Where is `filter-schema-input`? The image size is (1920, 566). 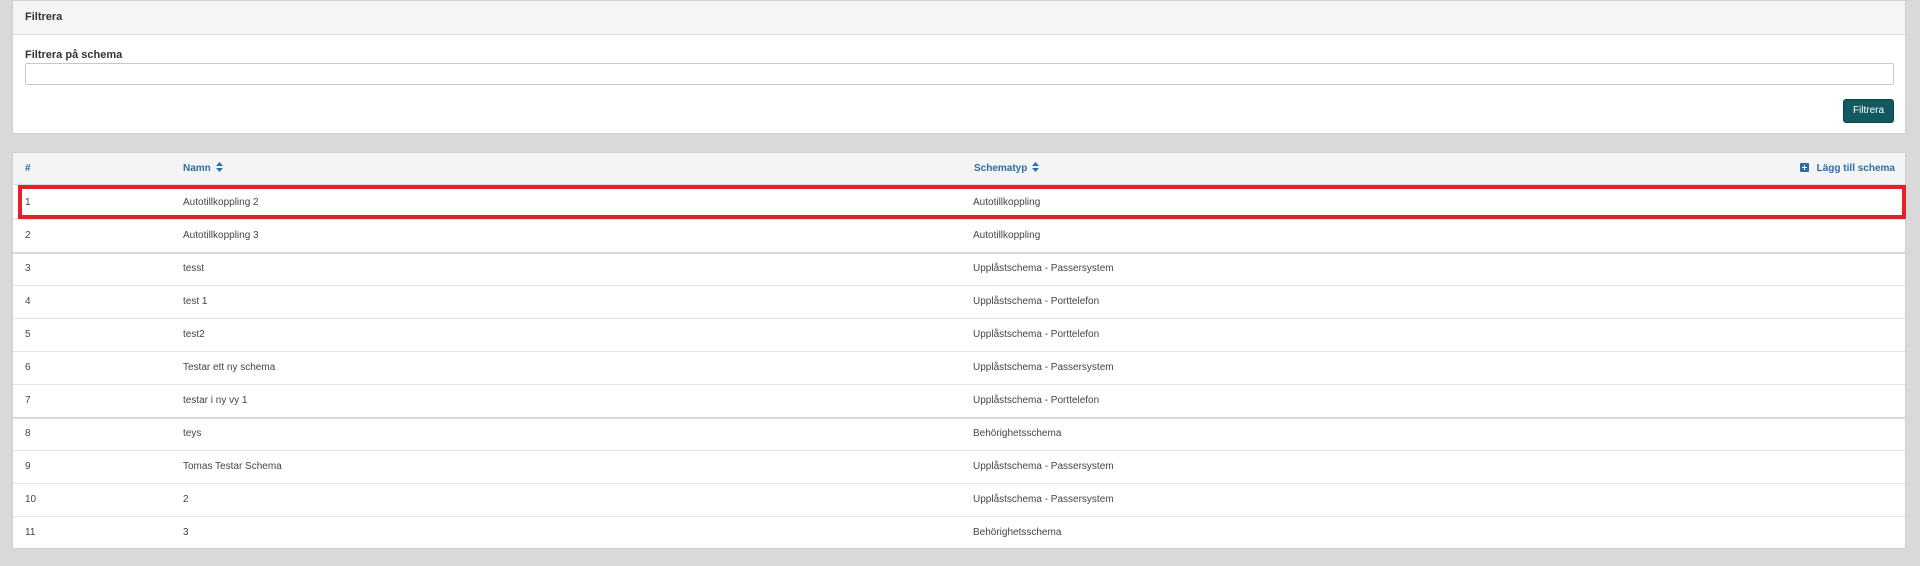 filter-schema-input is located at coordinates (959, 74).